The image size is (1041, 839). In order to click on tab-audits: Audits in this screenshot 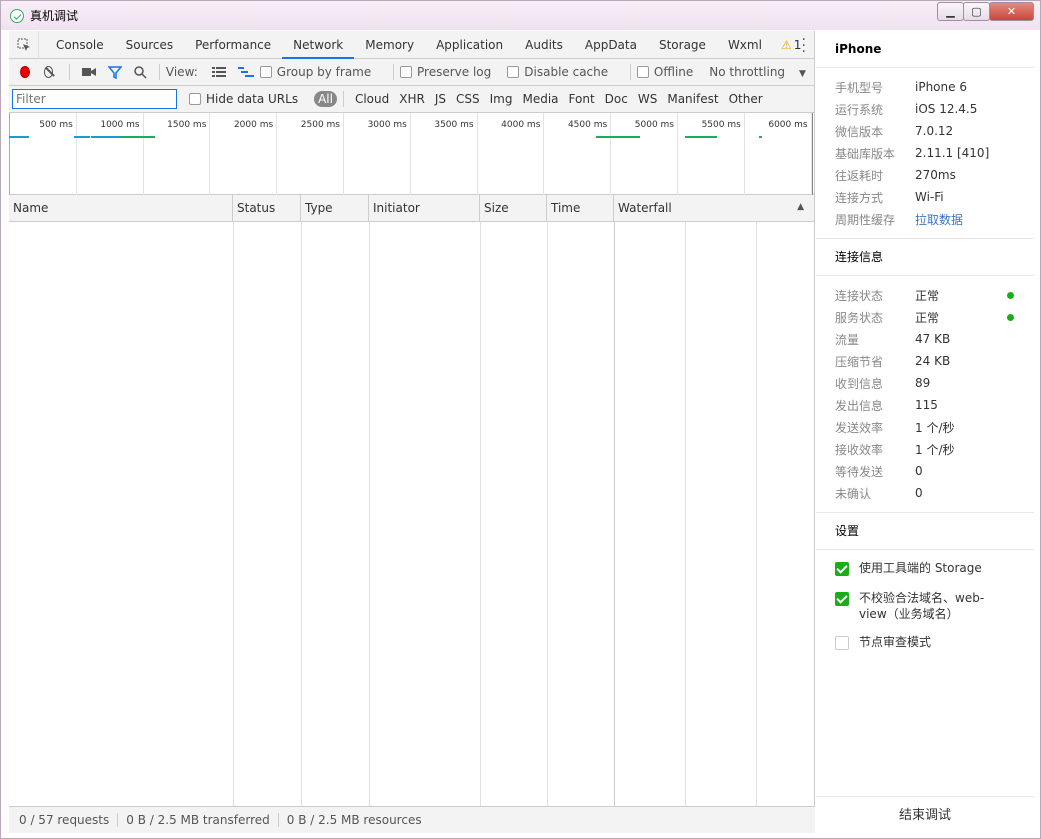, I will do `click(544, 45)`.